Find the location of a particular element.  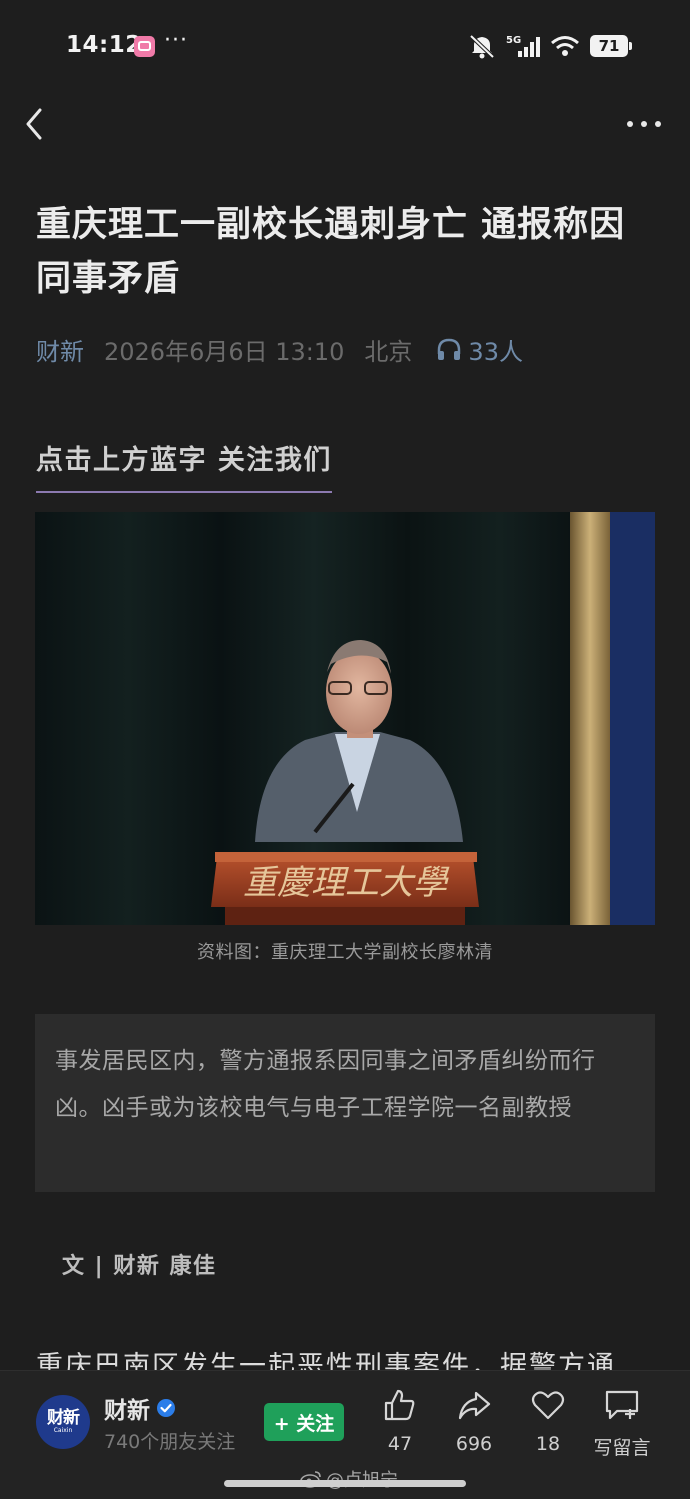

article-source-link: 财新 is located at coordinates (60, 349).